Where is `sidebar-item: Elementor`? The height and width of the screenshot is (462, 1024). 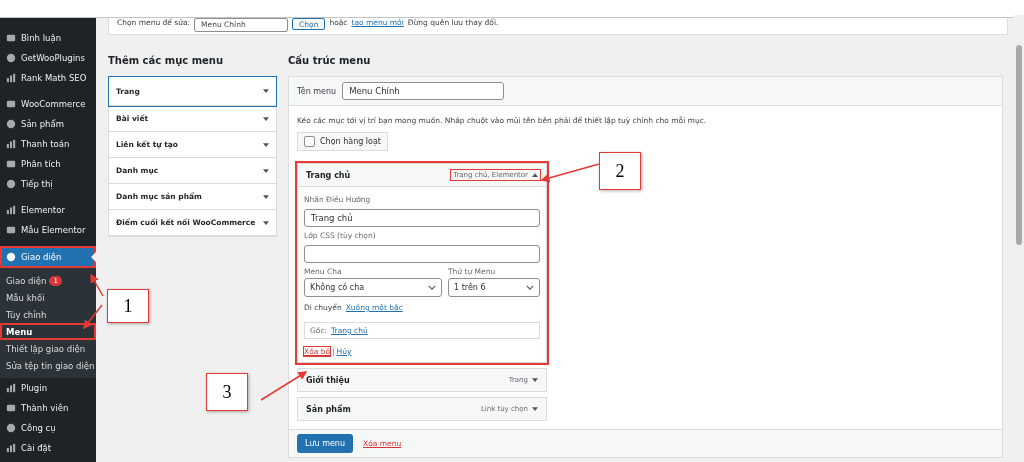
sidebar-item: Elementor is located at coordinates (48, 210).